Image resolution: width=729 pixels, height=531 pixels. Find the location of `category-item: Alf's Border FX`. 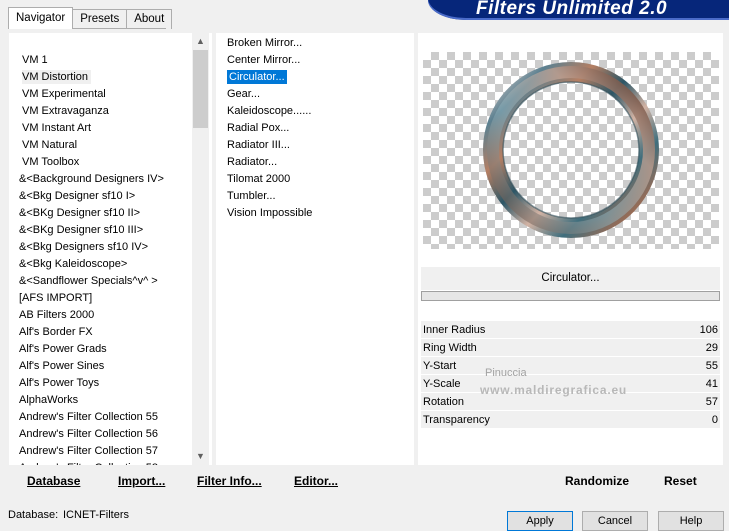

category-item: Alf's Border FX is located at coordinates (86, 332).